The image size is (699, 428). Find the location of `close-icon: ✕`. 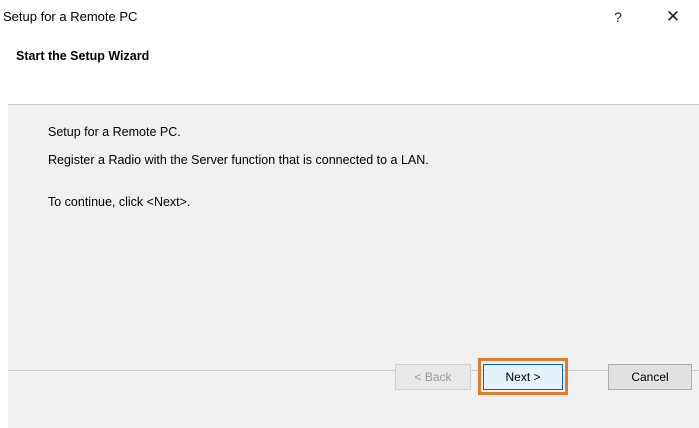

close-icon: ✕ is located at coordinates (673, 17).